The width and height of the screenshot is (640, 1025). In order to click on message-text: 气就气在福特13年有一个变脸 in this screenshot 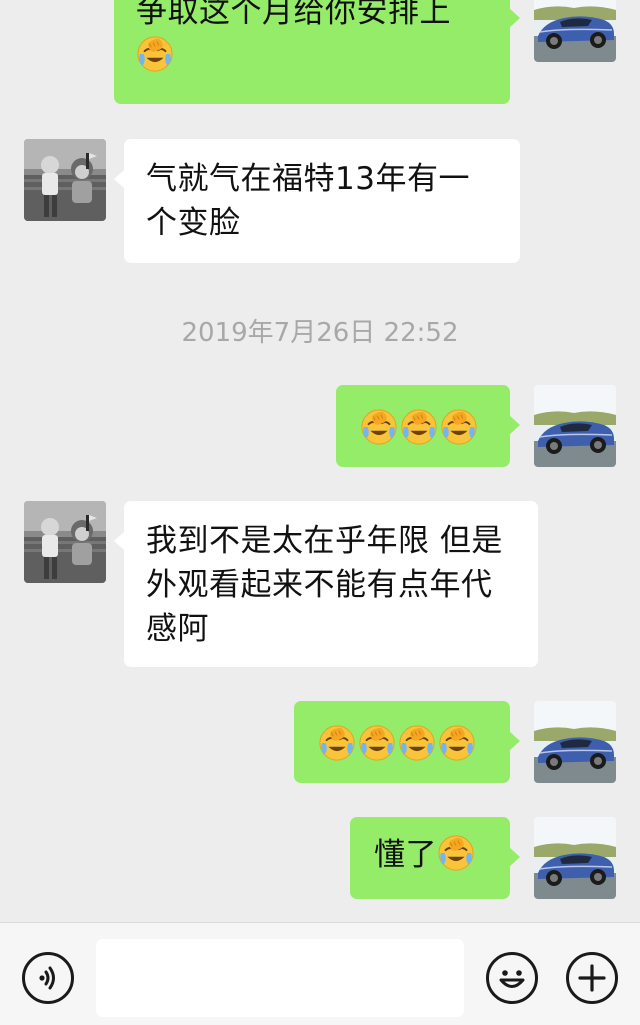, I will do `click(308, 201)`.